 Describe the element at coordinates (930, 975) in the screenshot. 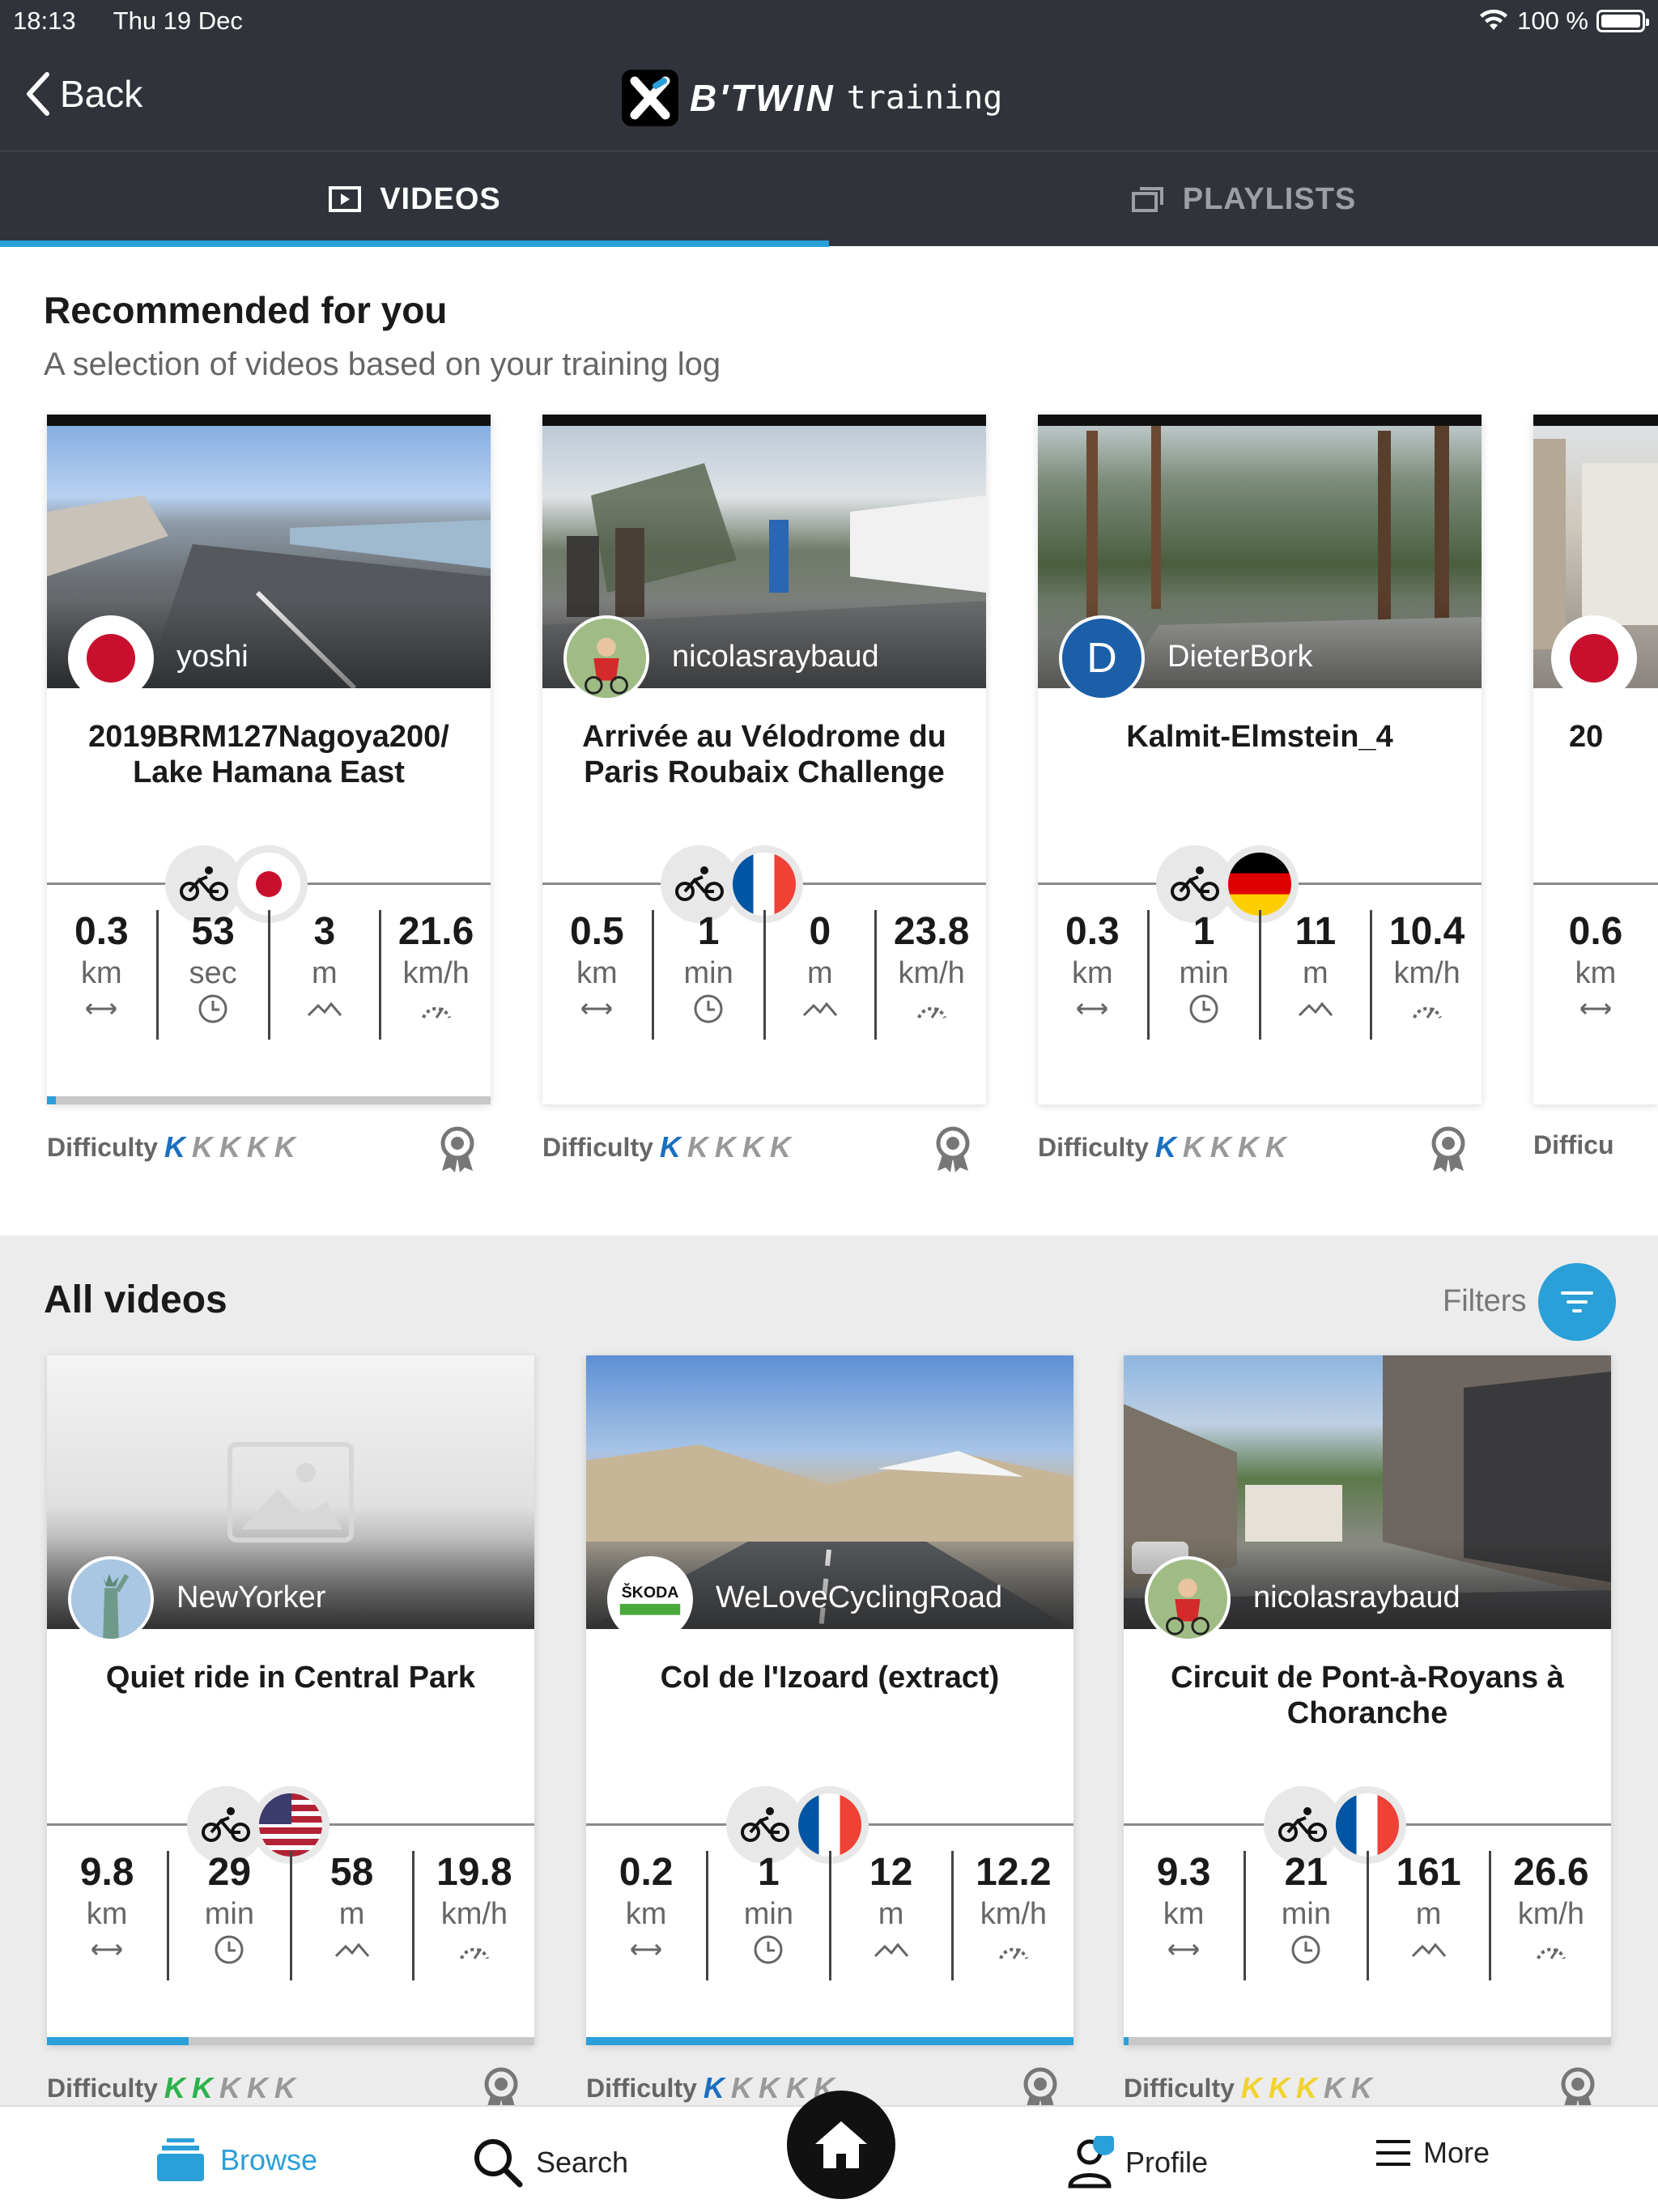

I see `stat-speed: 23.8 km/h` at that location.